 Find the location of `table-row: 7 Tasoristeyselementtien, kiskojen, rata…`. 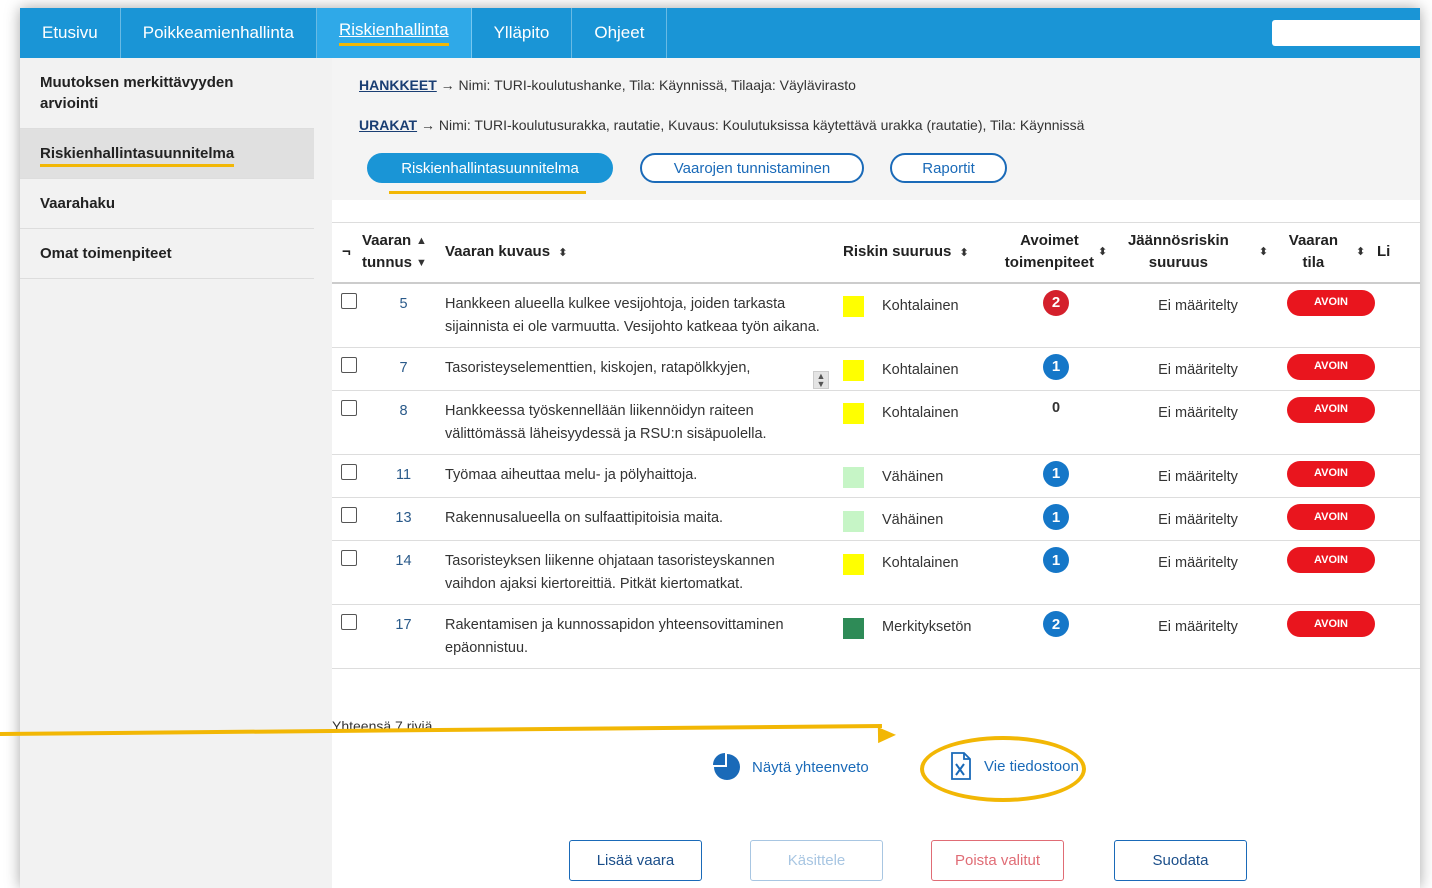

table-row: 7 Tasoristeyselementtien, kiskojen, rata… is located at coordinates (876, 369).